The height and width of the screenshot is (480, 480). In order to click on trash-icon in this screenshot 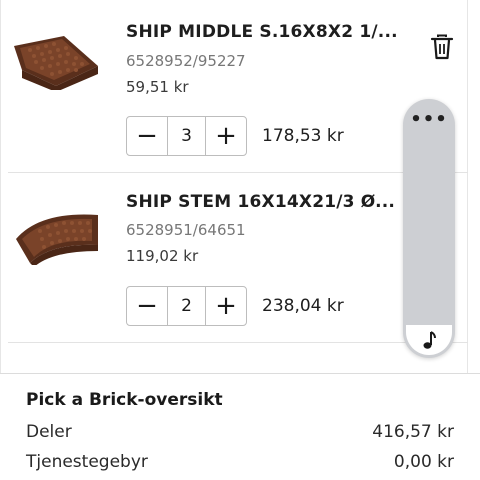, I will do `click(442, 47)`.